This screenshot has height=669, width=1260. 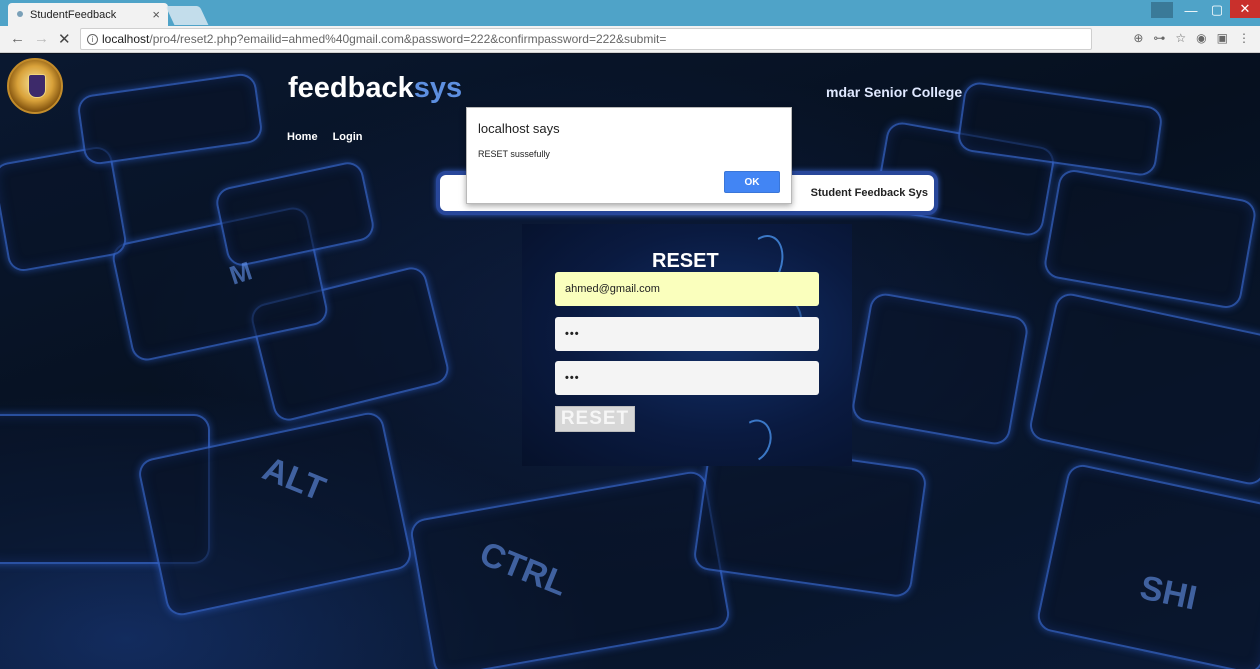 I want to click on stop-loading-icon: ✕, so click(x=64, y=39).